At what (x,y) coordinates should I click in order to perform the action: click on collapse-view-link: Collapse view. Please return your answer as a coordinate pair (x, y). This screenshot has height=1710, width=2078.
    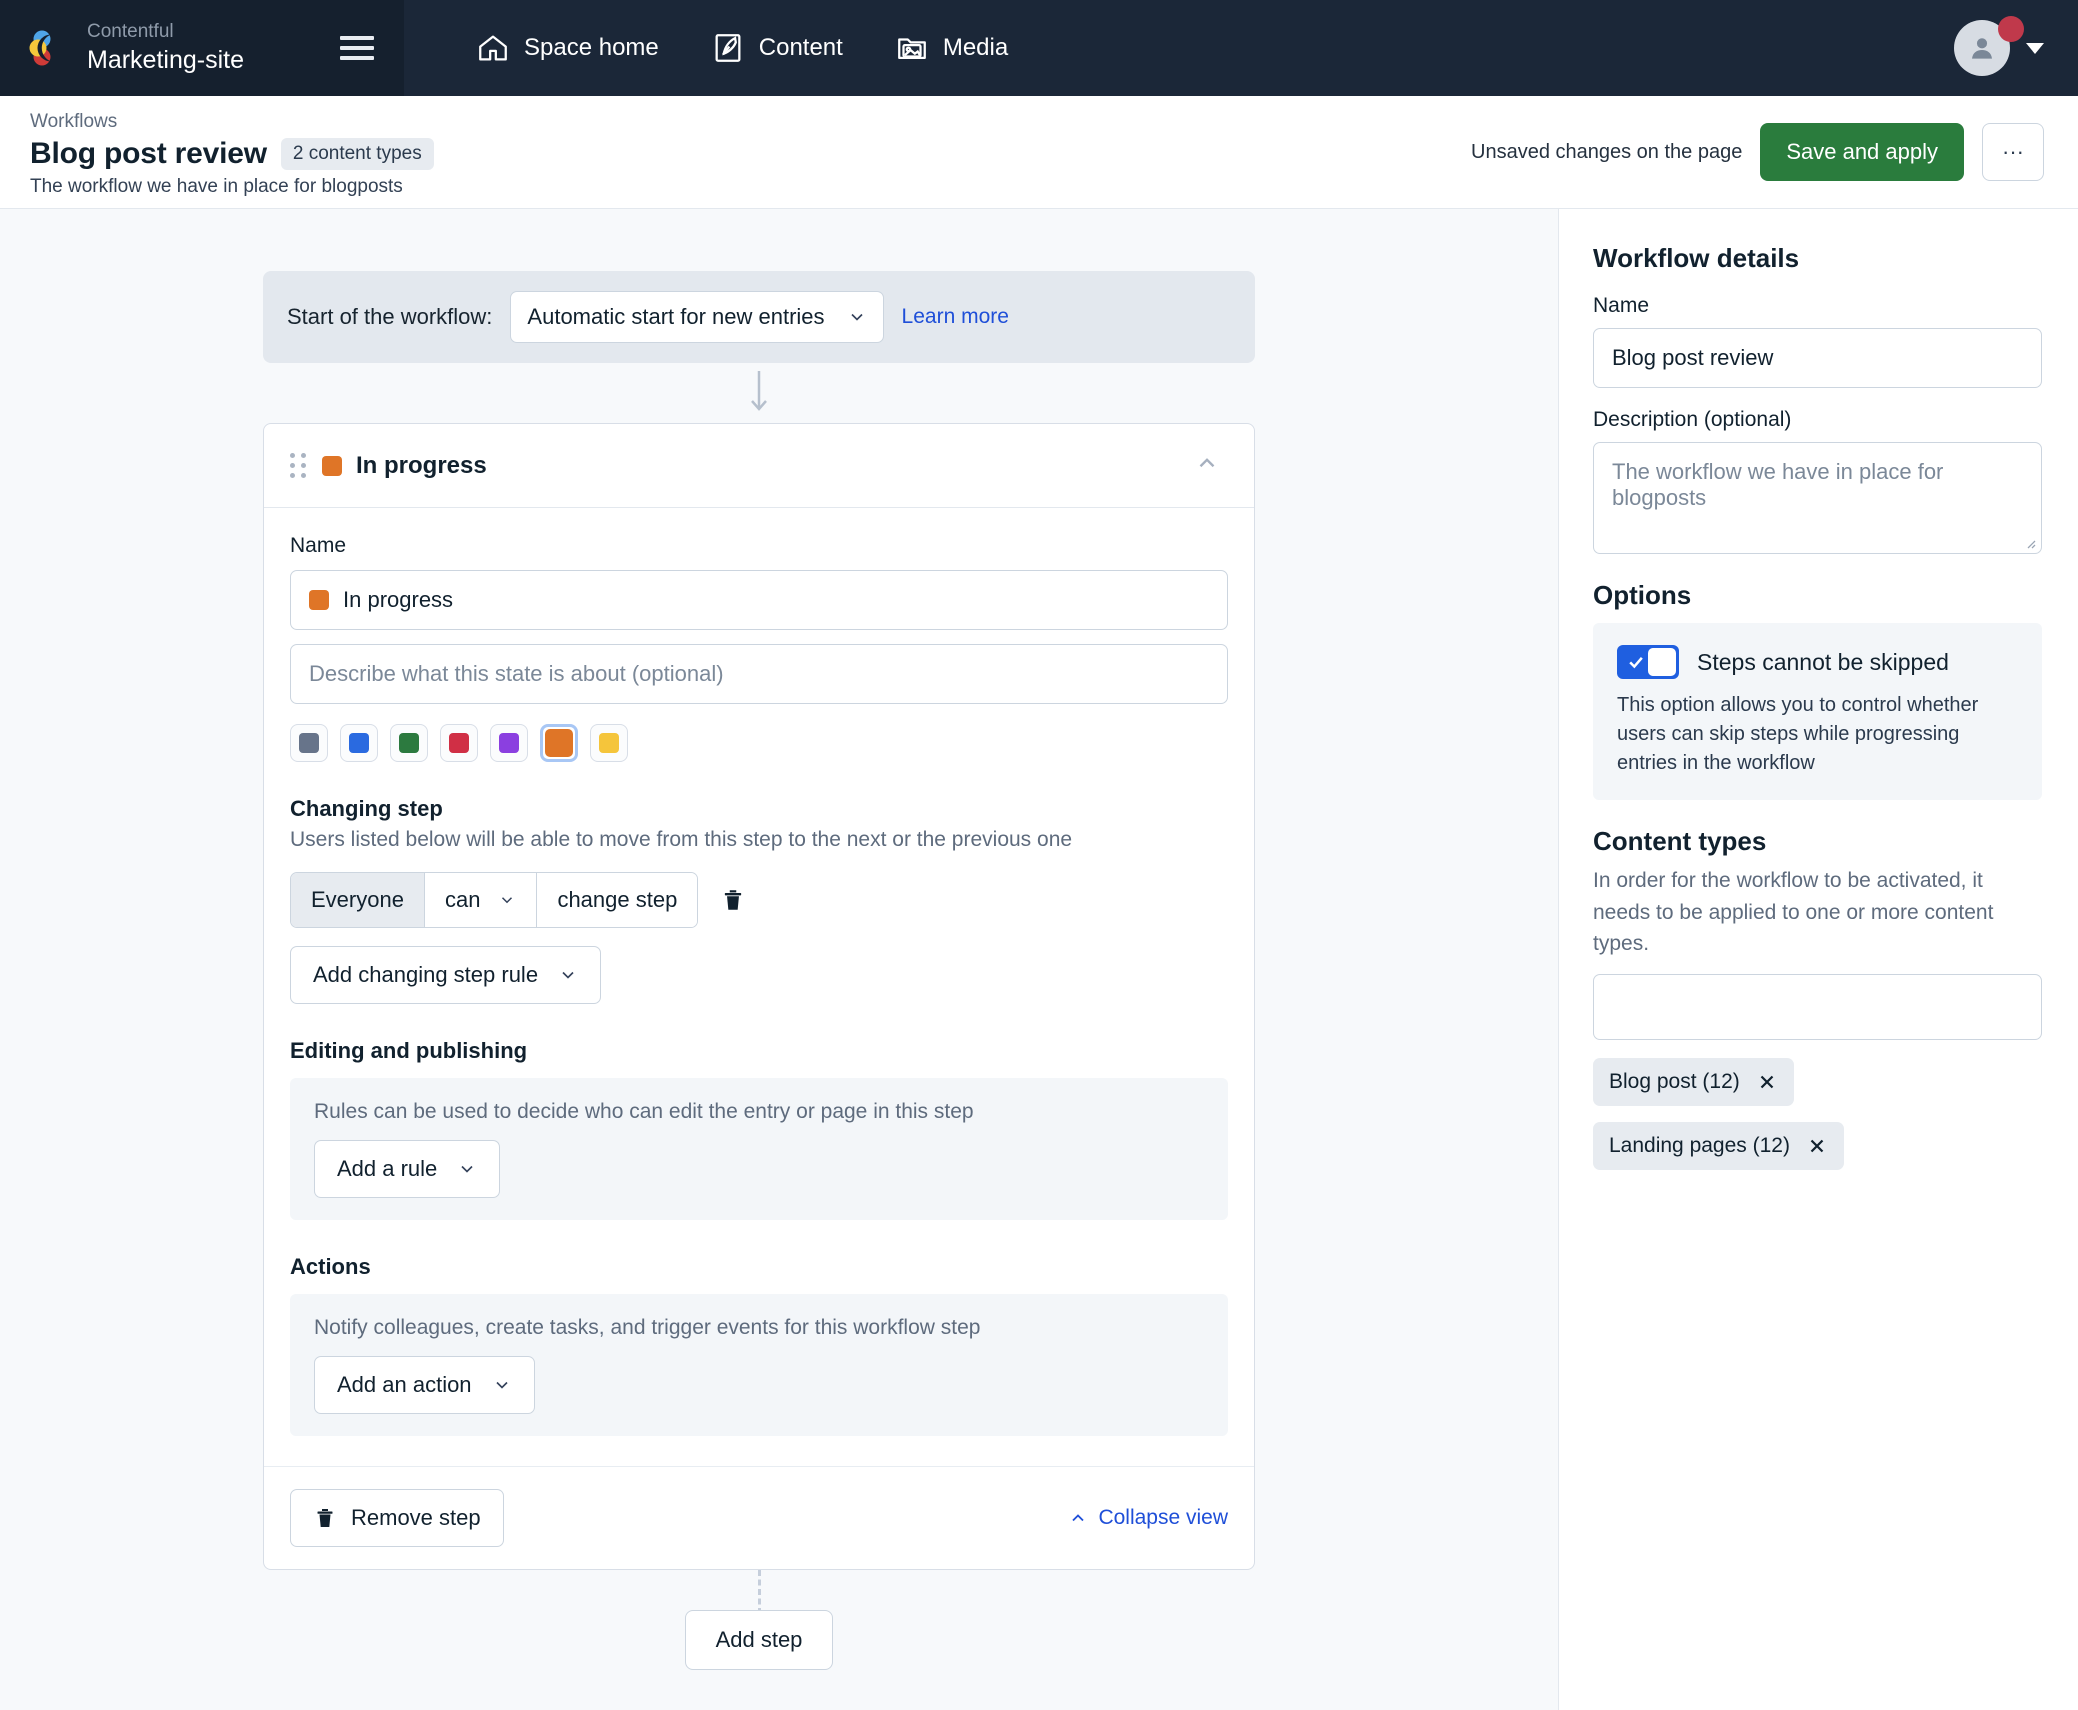
    Looking at the image, I should click on (1148, 1518).